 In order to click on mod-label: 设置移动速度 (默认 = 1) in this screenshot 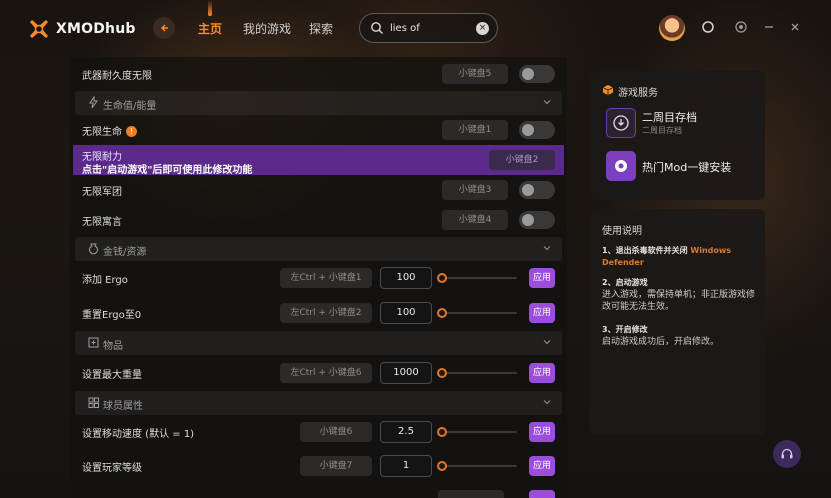, I will do `click(138, 434)`.